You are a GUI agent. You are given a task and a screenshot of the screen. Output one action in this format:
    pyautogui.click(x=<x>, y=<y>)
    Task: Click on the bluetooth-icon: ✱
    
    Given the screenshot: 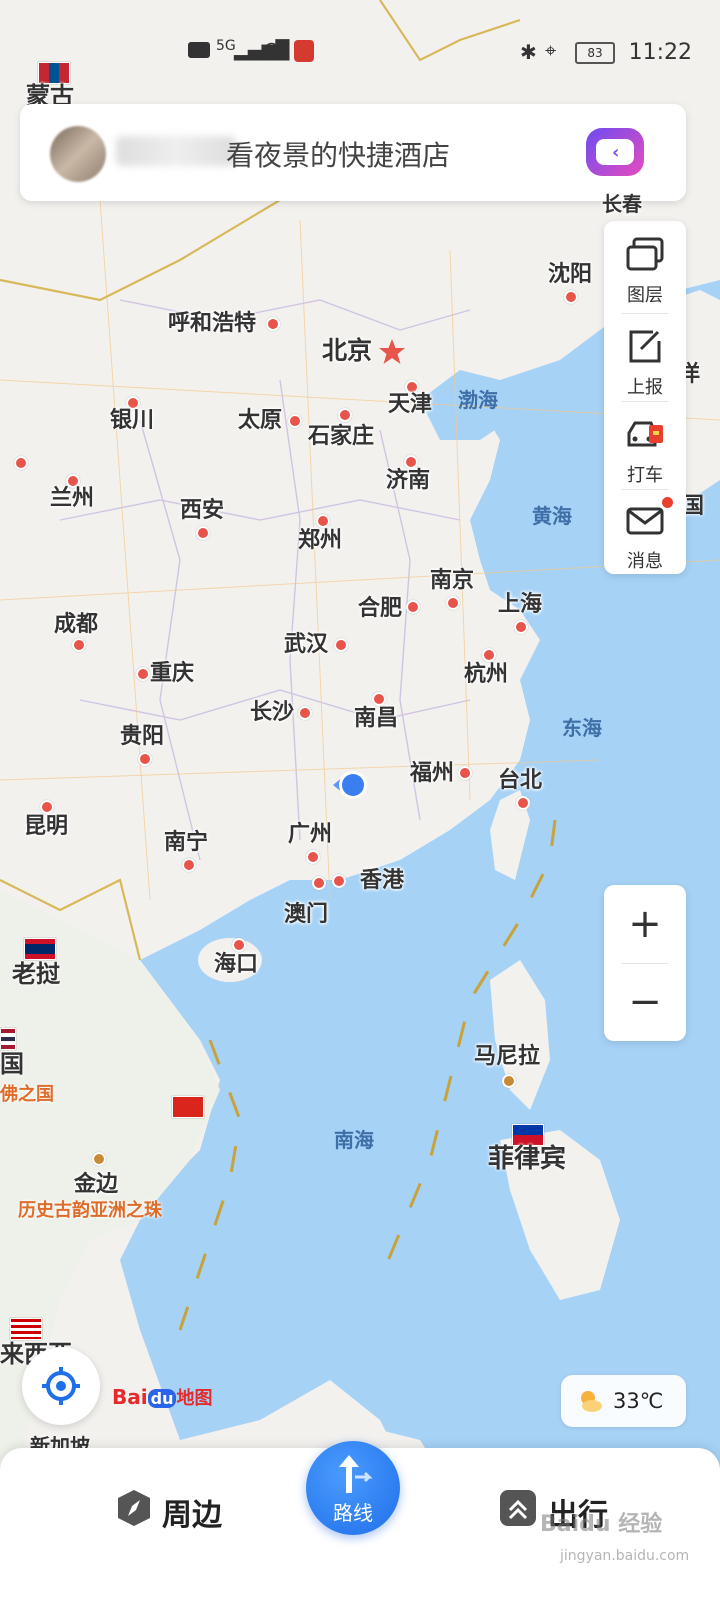 What is the action you would take?
    pyautogui.click(x=528, y=52)
    